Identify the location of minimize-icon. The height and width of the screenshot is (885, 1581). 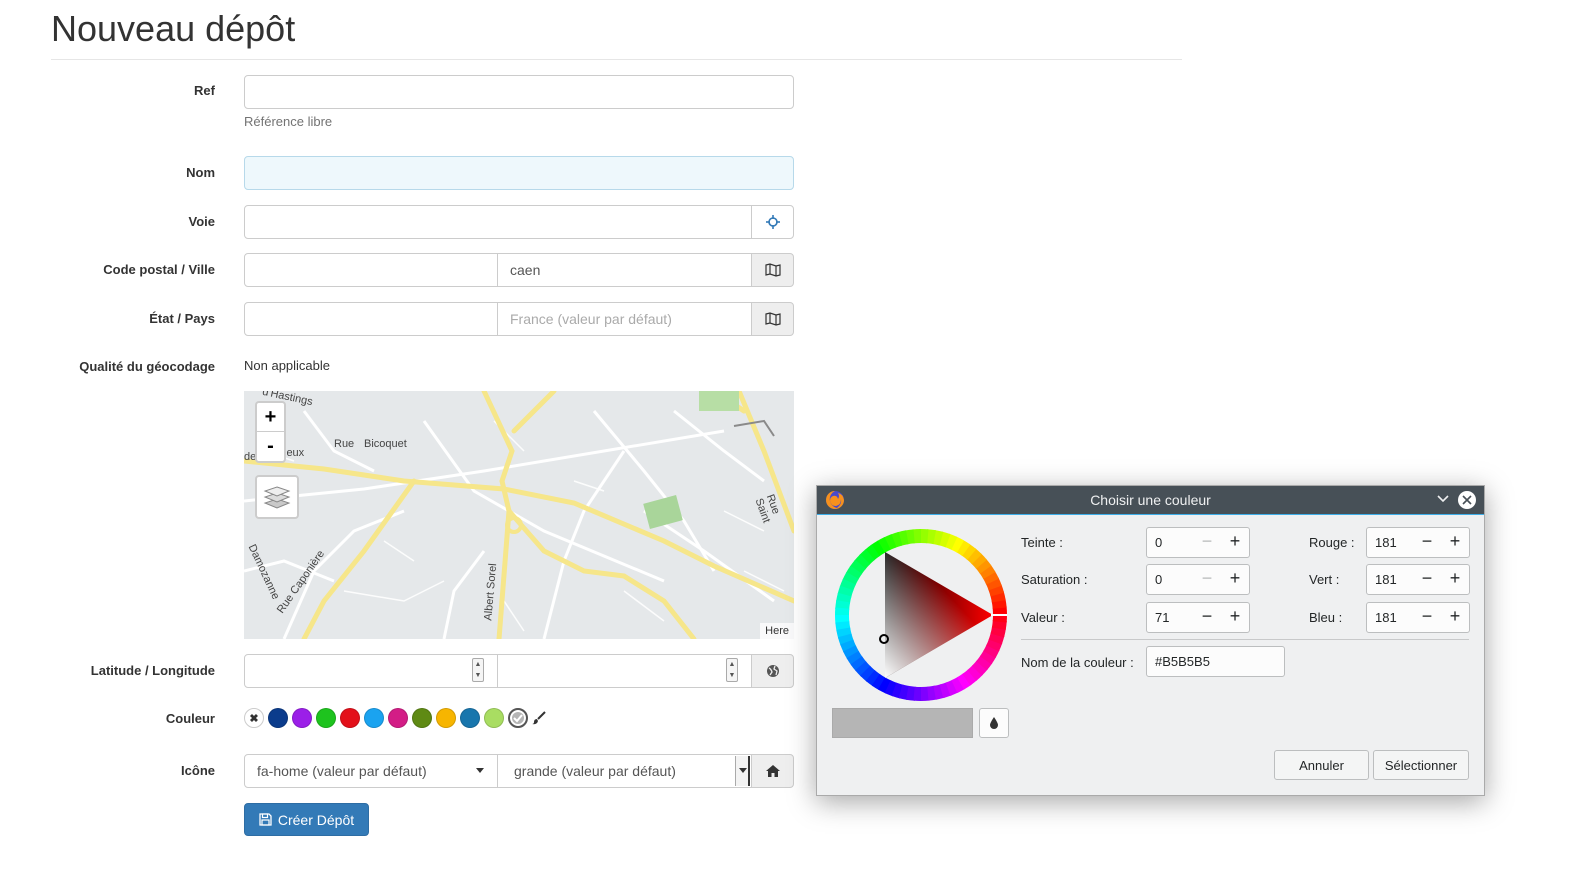
(1443, 499).